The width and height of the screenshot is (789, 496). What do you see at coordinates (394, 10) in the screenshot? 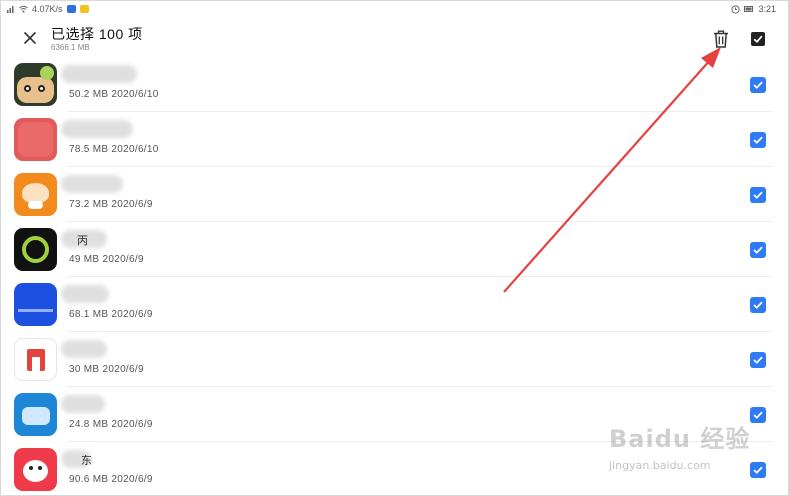
I see `status-bar: 4.07K/s 3:21` at bounding box center [394, 10].